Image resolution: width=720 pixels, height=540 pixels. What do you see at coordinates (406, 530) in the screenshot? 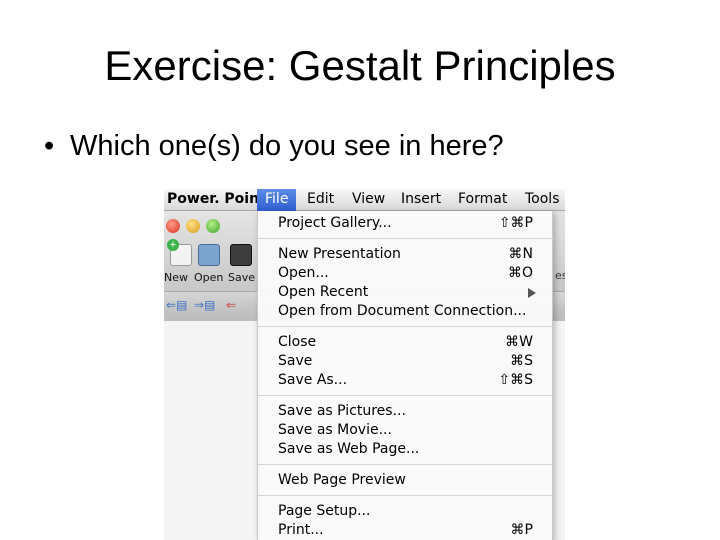
I see `menu-item-print: Print... ⌘P` at bounding box center [406, 530].